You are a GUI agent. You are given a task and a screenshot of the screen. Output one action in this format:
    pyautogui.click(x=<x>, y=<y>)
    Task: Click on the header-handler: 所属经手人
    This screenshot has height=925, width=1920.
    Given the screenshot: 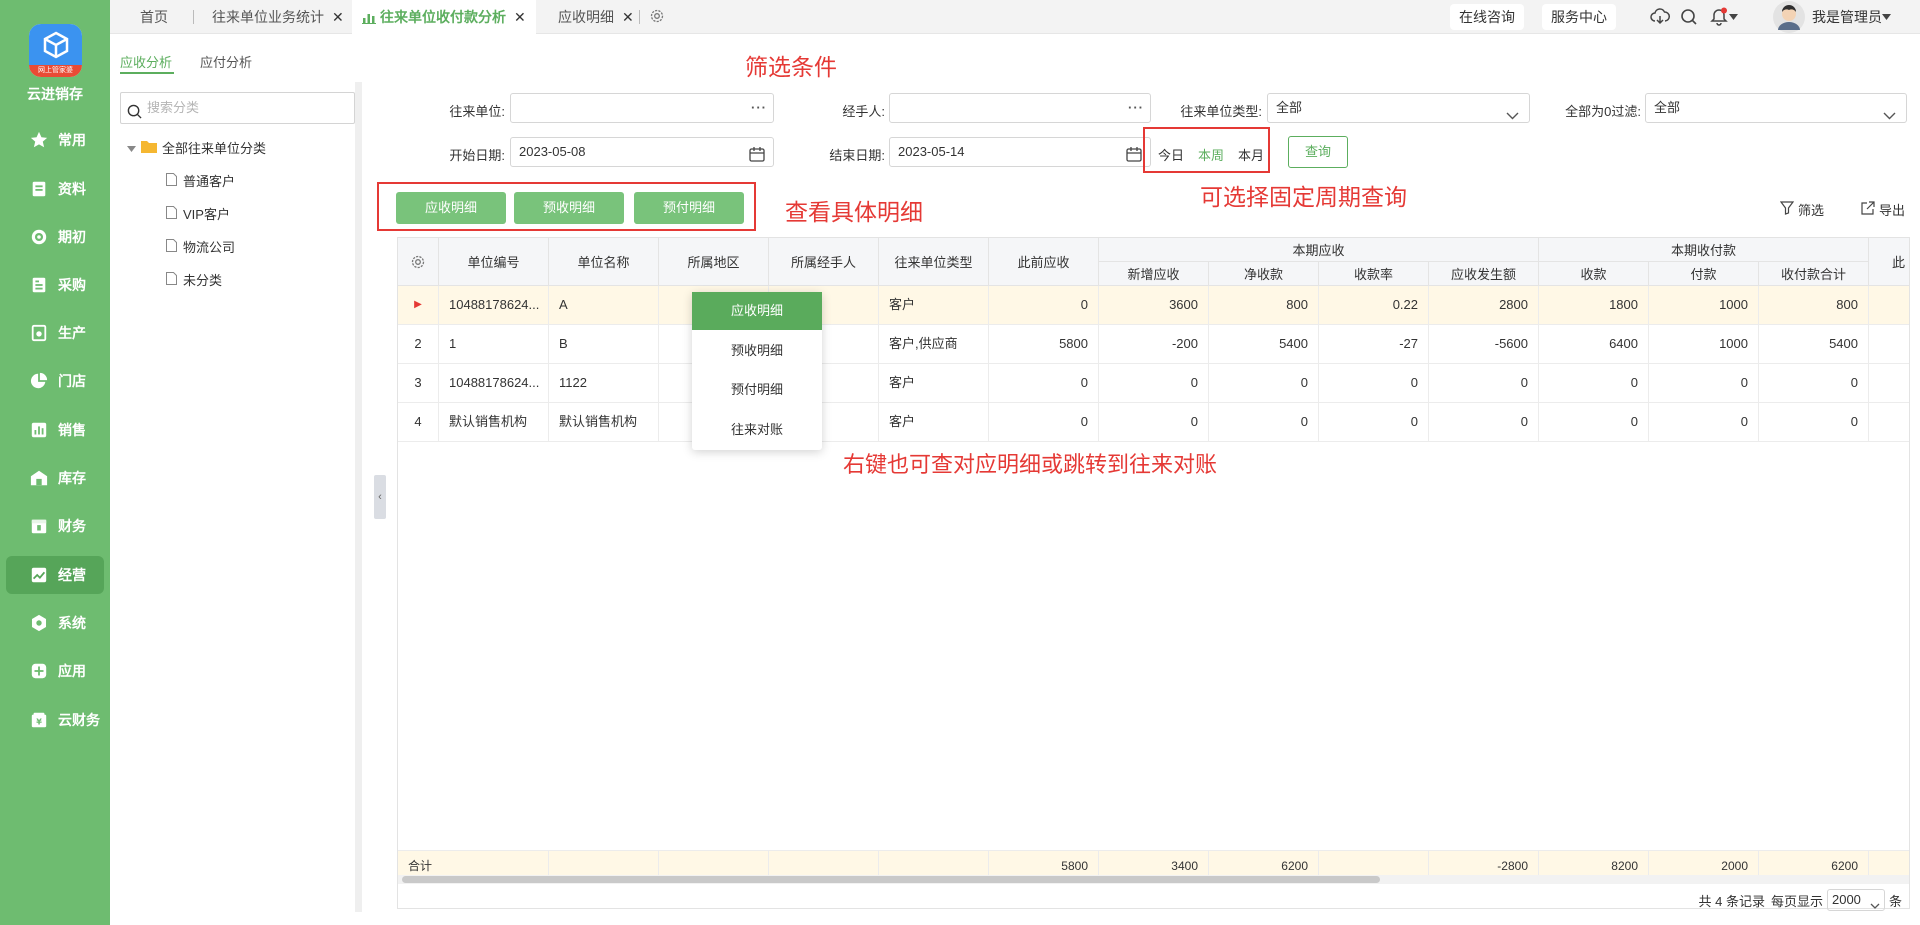 What is the action you would take?
    pyautogui.click(x=824, y=262)
    